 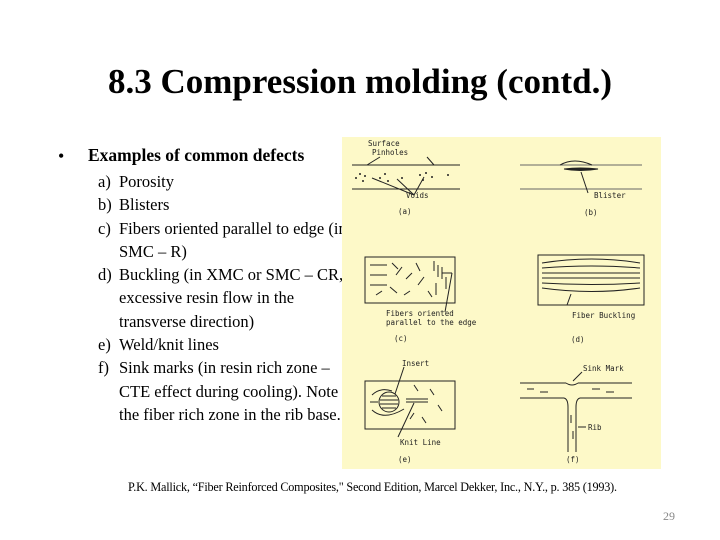 I want to click on slide-title: 8.3 Compression molding (contd.), so click(x=360, y=81).